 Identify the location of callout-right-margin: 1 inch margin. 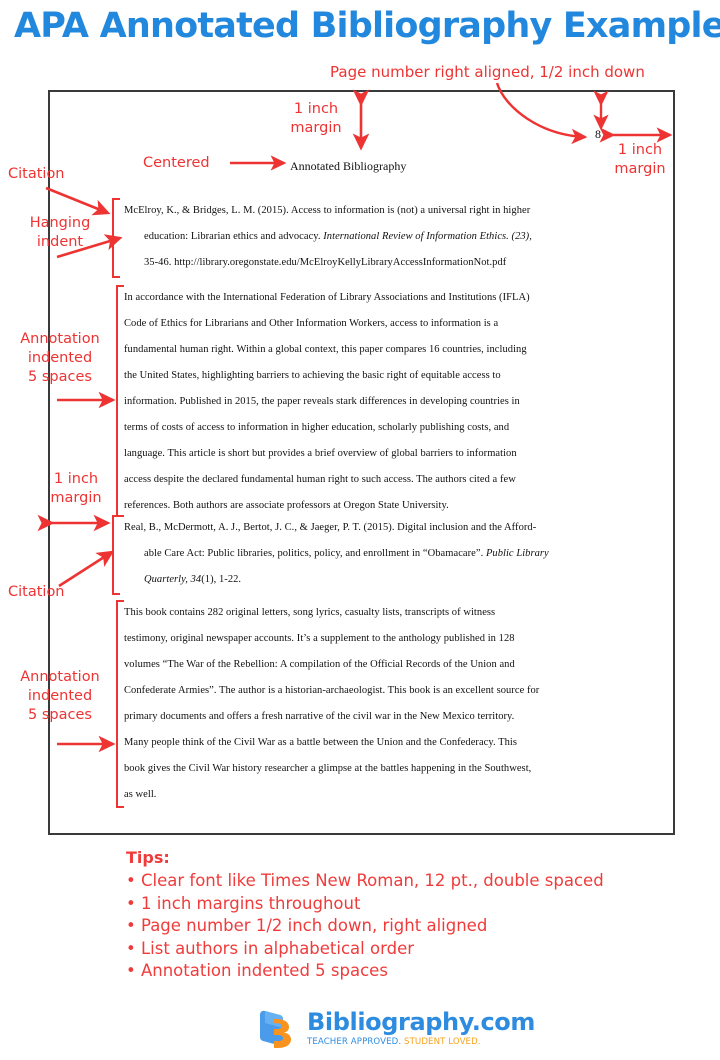
(640, 159).